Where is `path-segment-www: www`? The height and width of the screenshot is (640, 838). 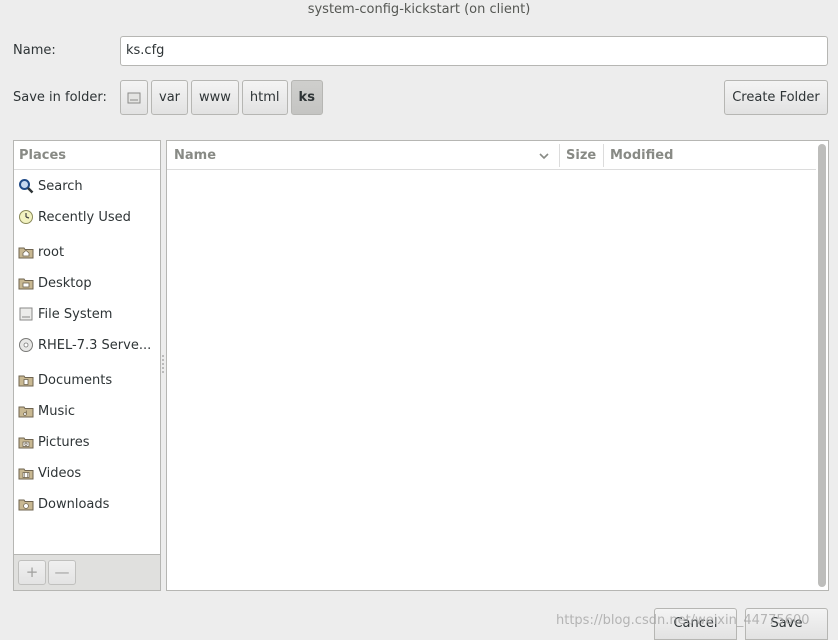
path-segment-www: www is located at coordinates (215, 97).